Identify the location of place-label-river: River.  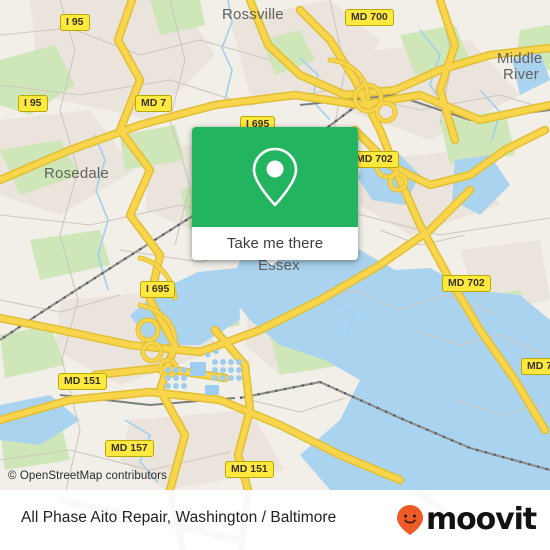
(521, 74).